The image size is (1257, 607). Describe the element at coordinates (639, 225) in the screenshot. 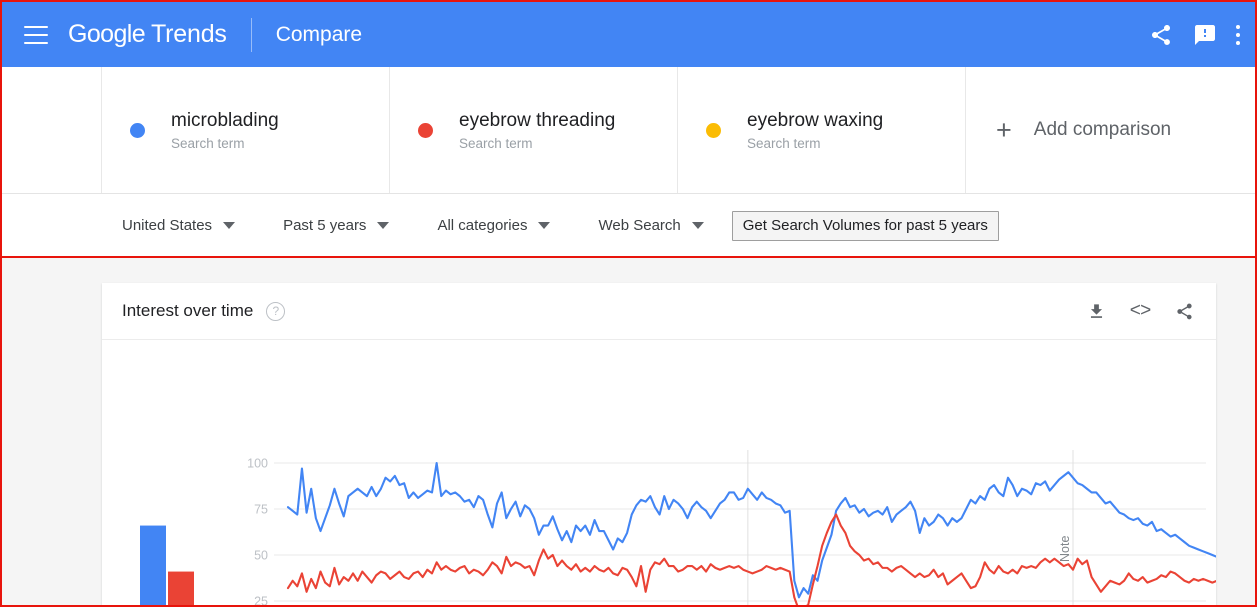

I see `search-type-filter-label: Web Search` at that location.